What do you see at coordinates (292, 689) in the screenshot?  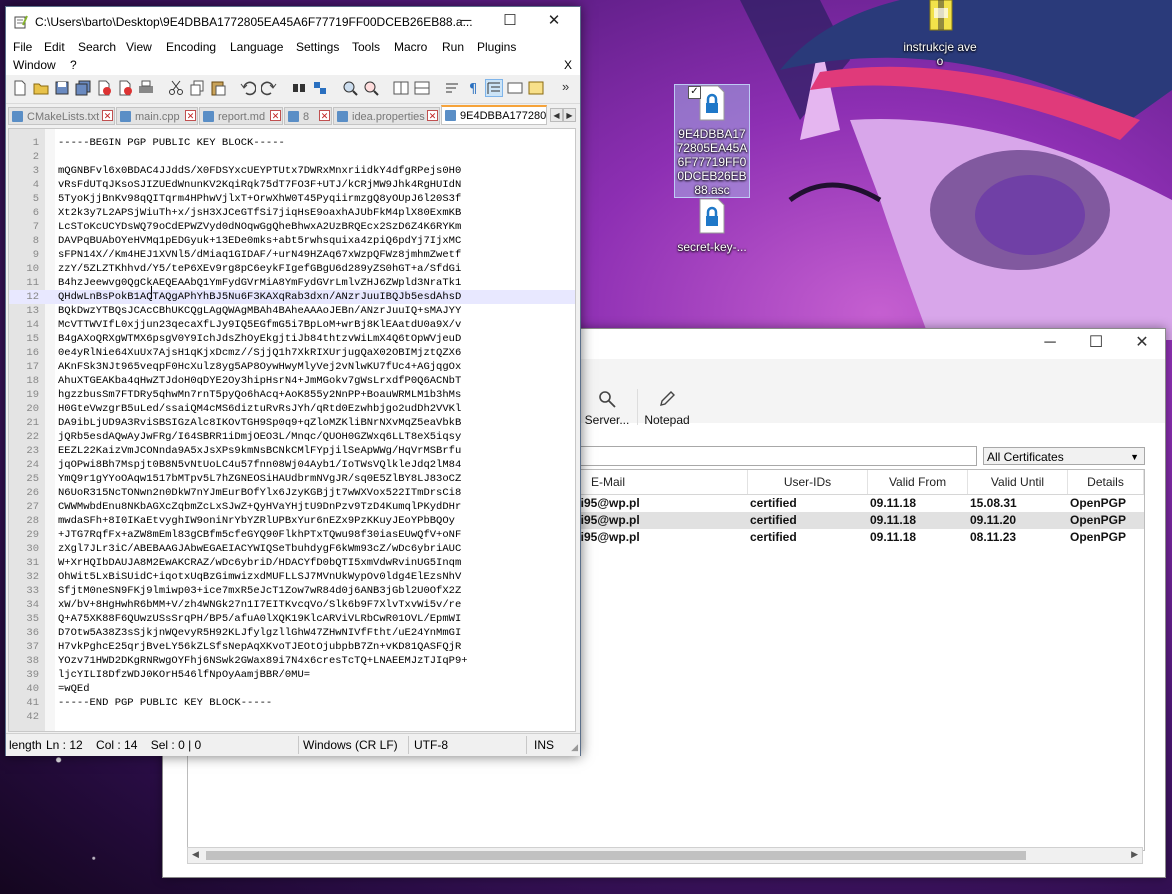 I see `editor-line: 40 =wQEd` at bounding box center [292, 689].